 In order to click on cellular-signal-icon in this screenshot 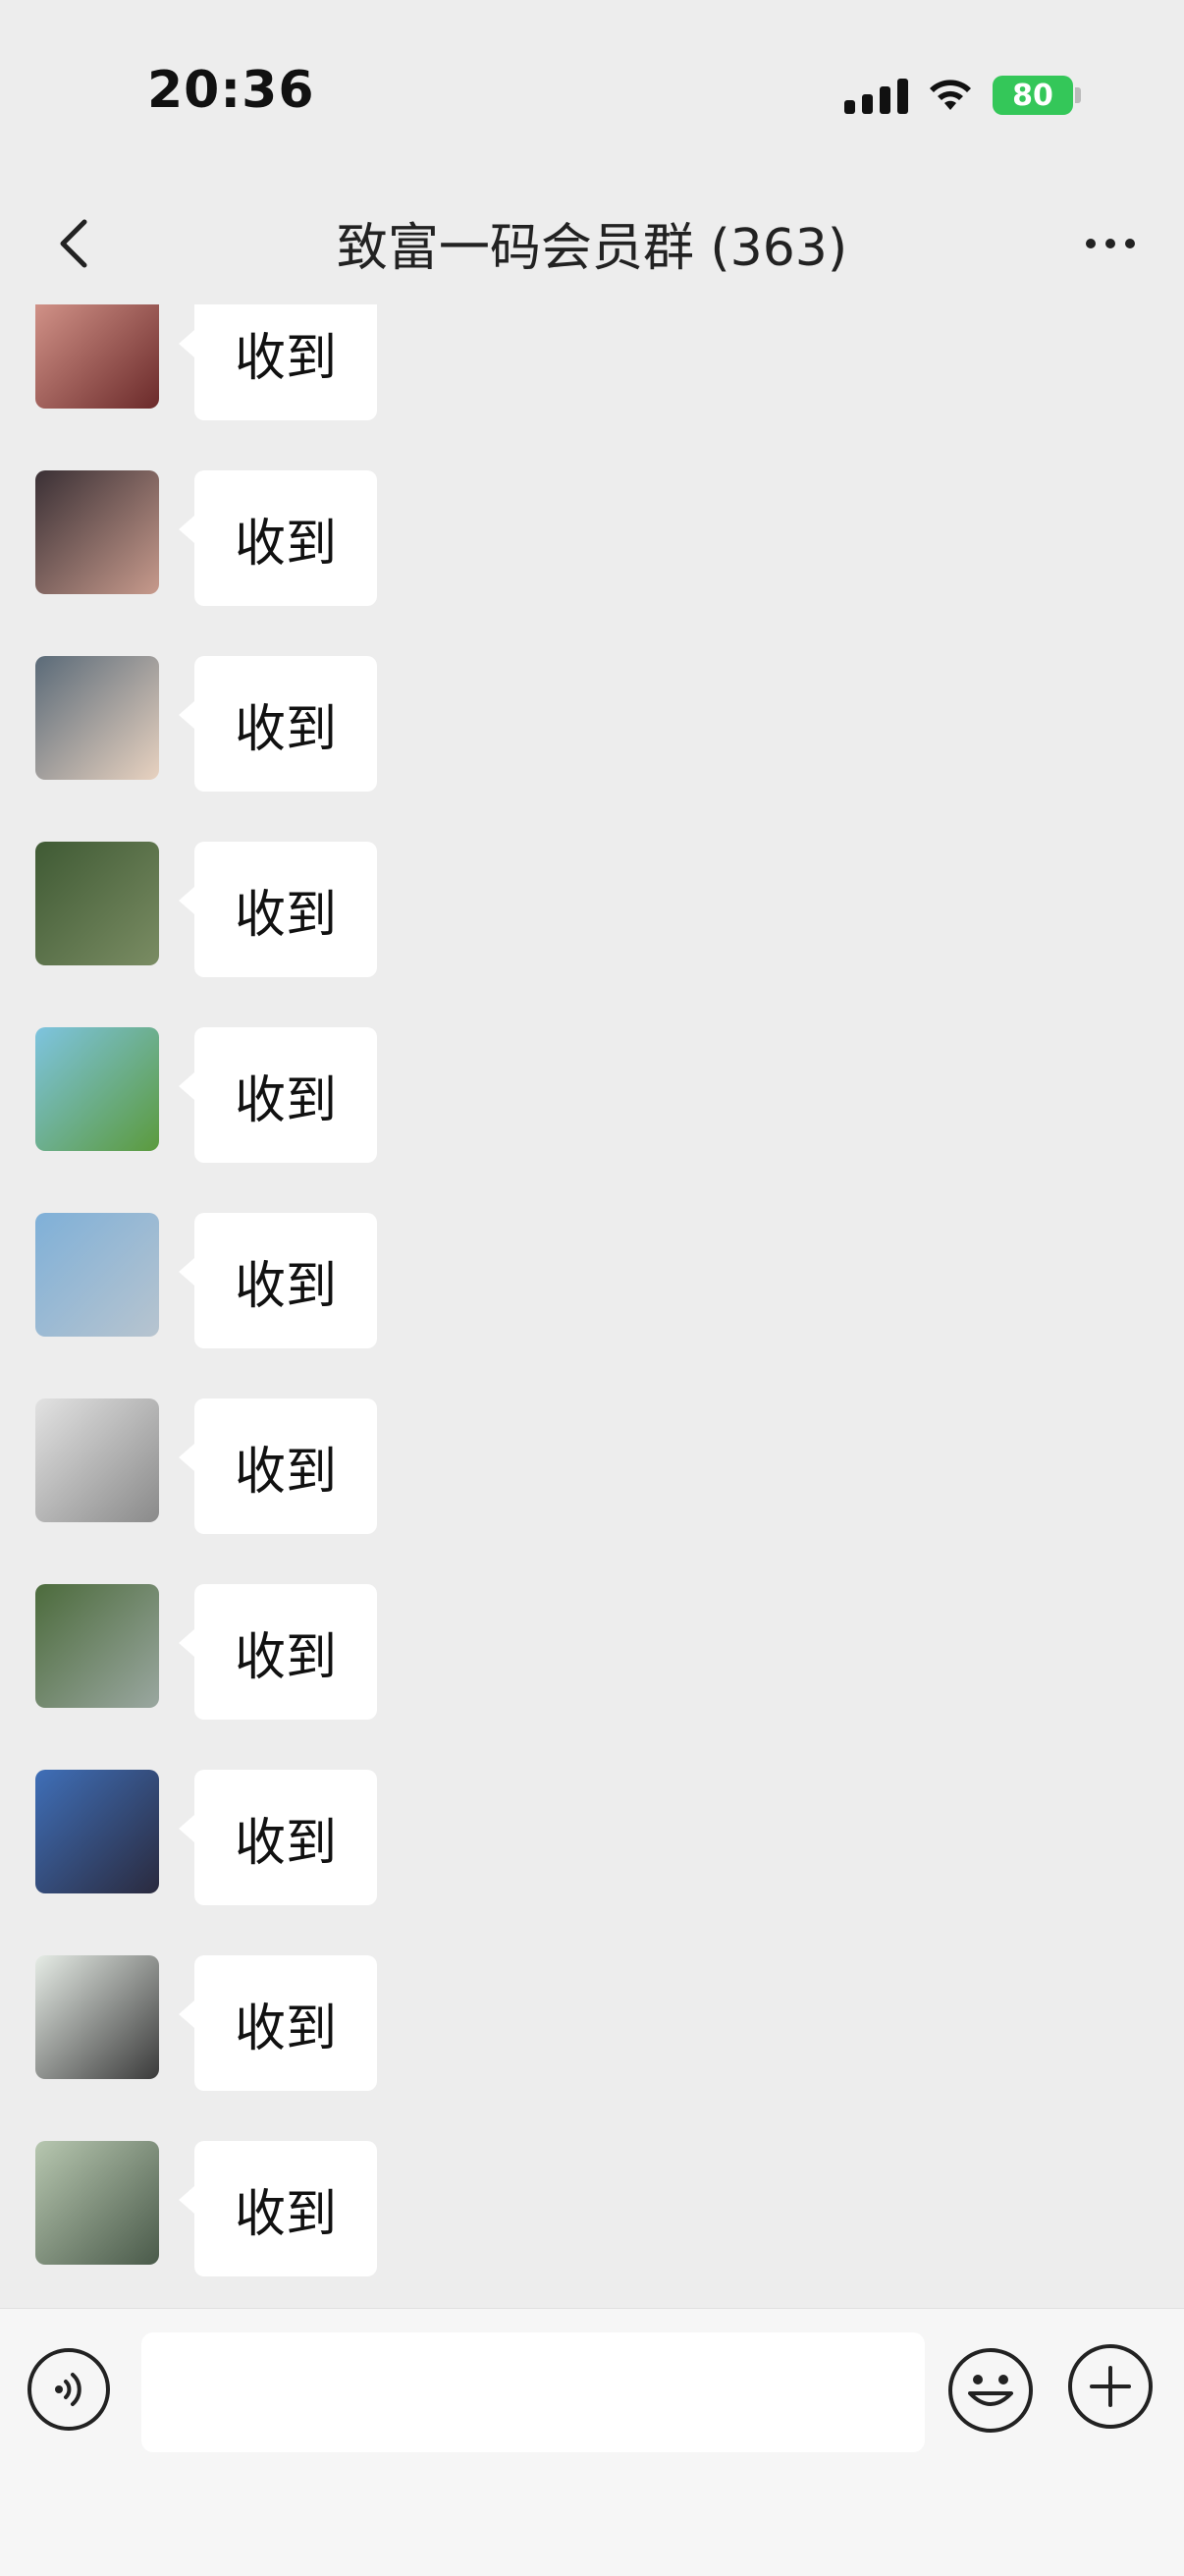, I will do `click(876, 95)`.